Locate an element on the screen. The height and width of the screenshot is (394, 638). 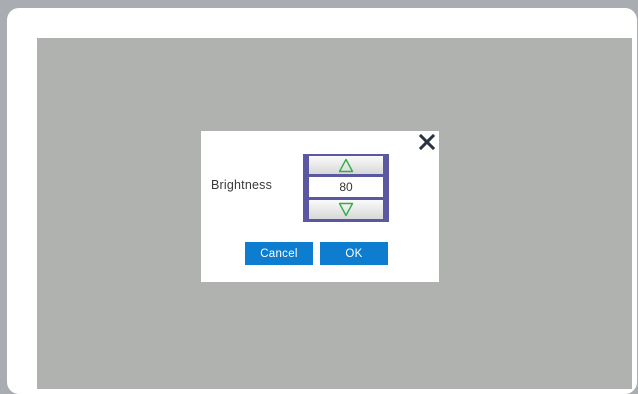
increase-button is located at coordinates (346, 165).